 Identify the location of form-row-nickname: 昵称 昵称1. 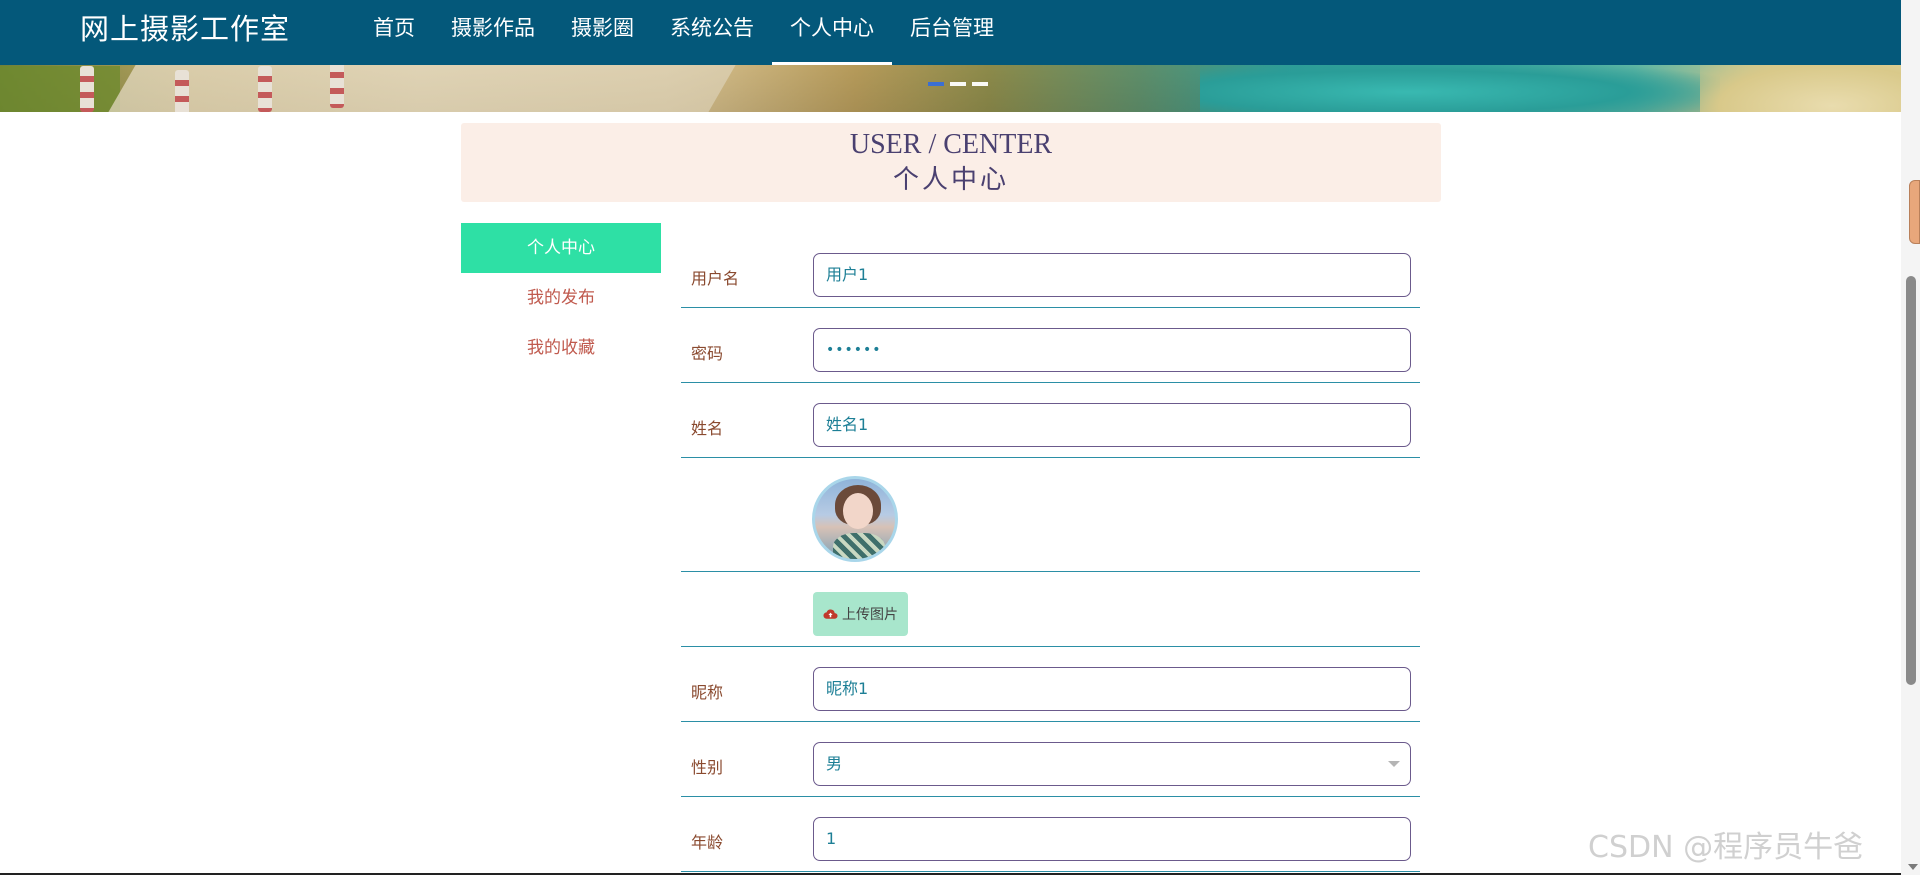
(1050, 684).